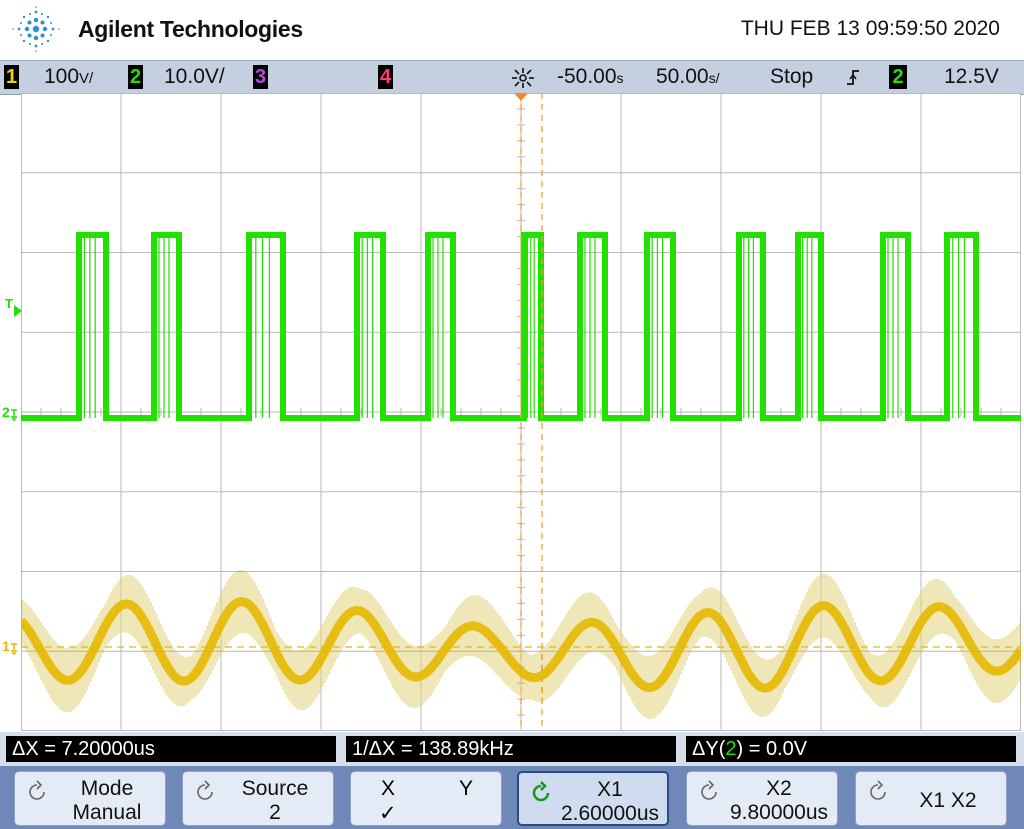 The width and height of the screenshot is (1024, 829). I want to click on run-state: Stop, so click(791, 77).